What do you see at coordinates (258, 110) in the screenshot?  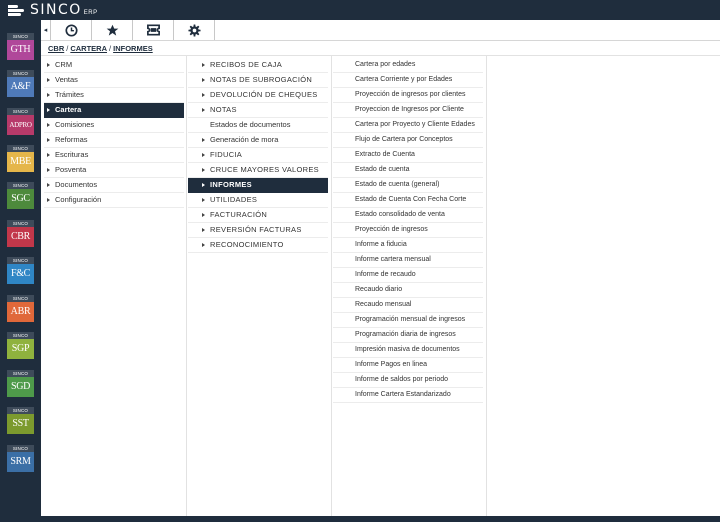 I see `menu-item-notas: NOTAS` at bounding box center [258, 110].